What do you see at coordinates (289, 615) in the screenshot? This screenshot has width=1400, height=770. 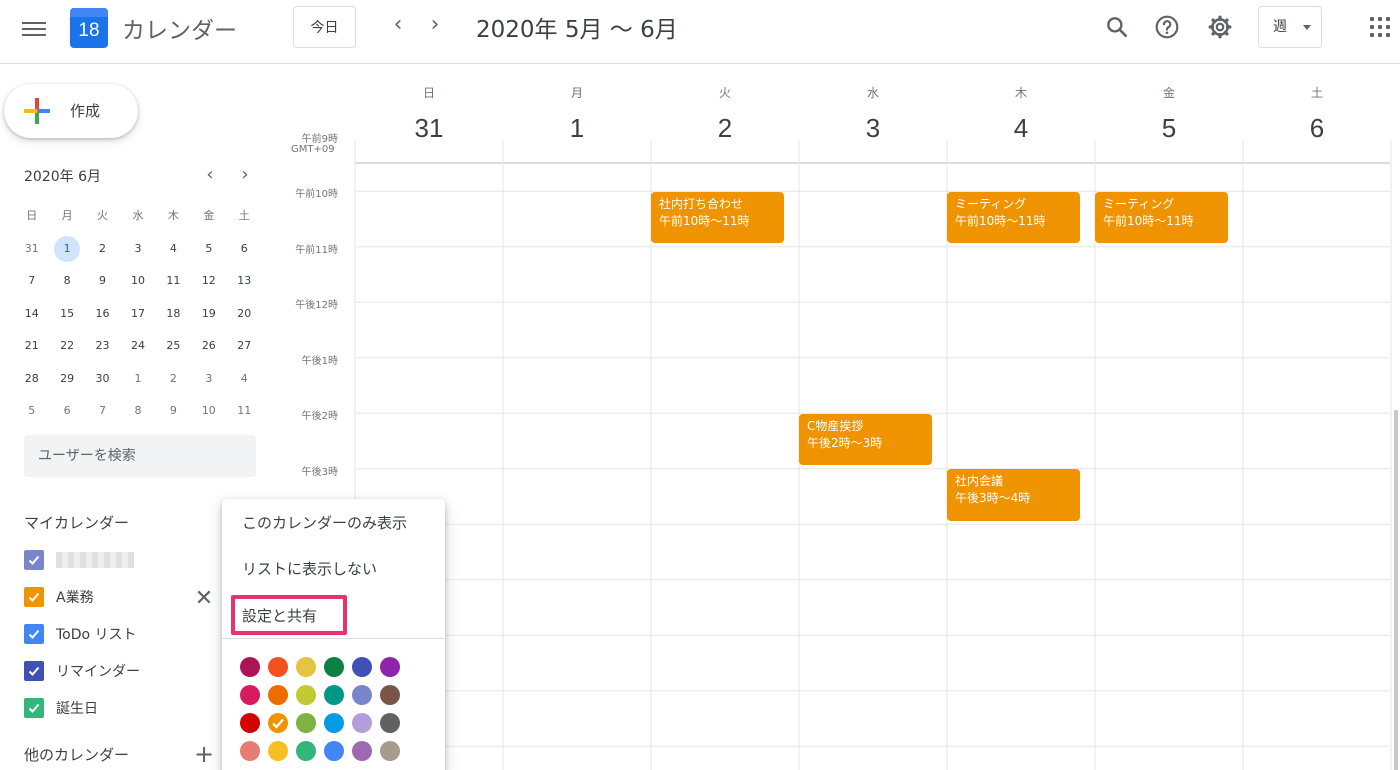 I see `settings-highlight-box` at bounding box center [289, 615].